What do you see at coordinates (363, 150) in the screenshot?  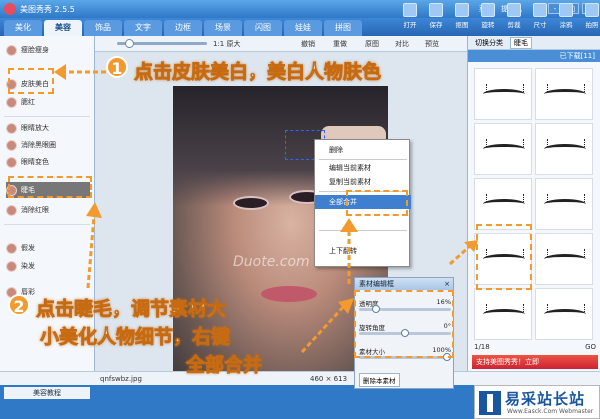 I see `menu-item-delete: 删除` at bounding box center [363, 150].